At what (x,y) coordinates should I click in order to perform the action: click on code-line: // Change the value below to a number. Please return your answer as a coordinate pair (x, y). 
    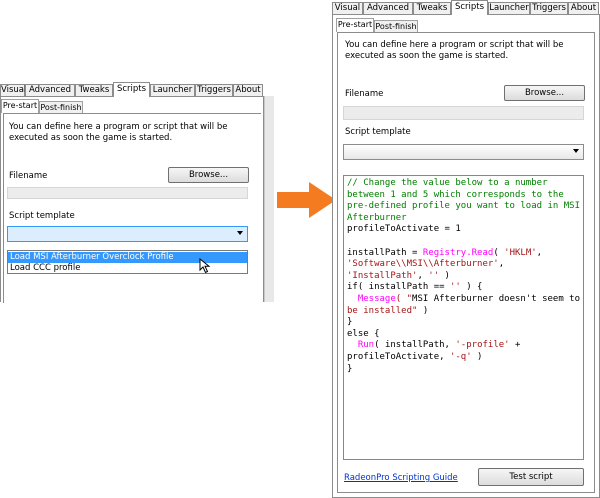
    Looking at the image, I should click on (447, 183).